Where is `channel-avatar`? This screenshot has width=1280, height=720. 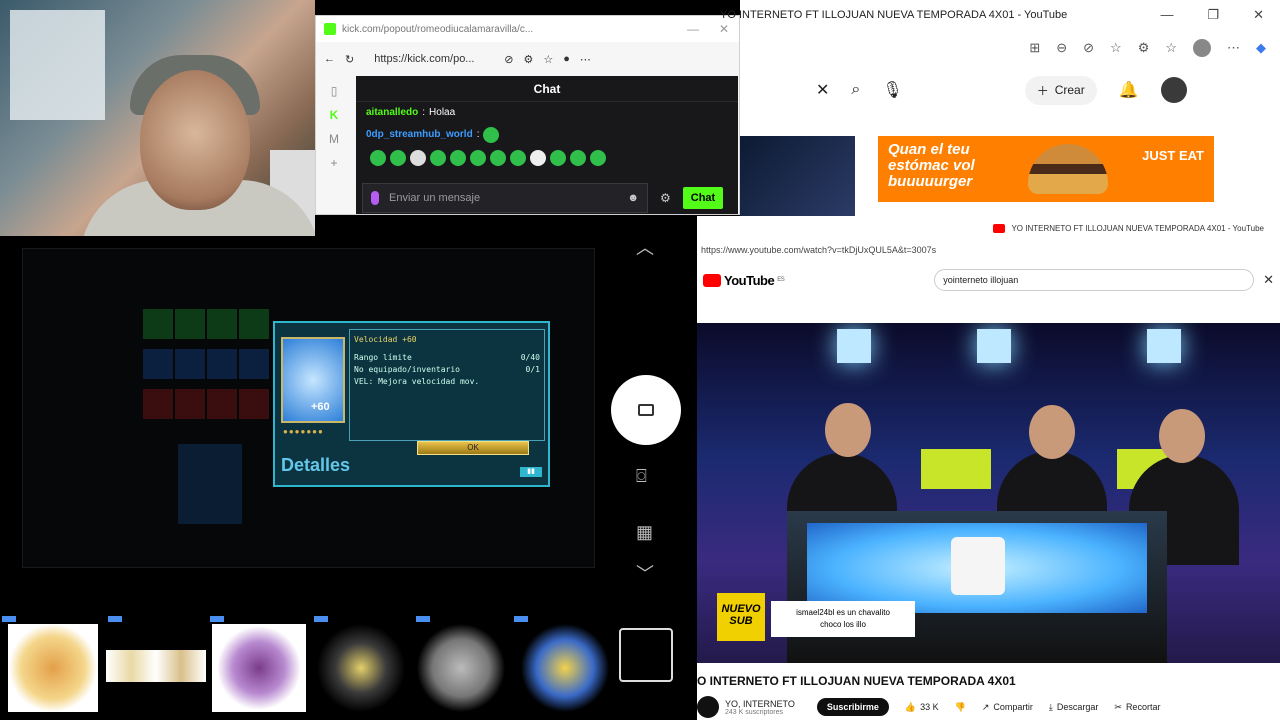
channel-avatar is located at coordinates (708, 707).